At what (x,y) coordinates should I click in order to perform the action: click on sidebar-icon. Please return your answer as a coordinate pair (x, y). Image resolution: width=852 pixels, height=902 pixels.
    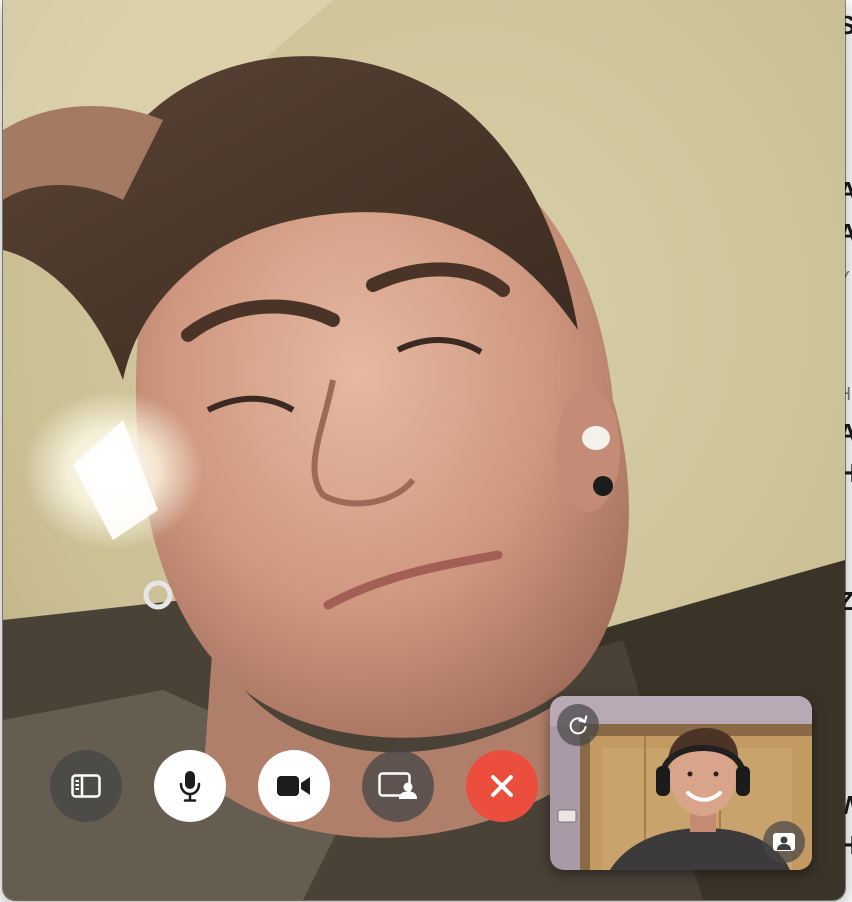
    Looking at the image, I should click on (86, 786).